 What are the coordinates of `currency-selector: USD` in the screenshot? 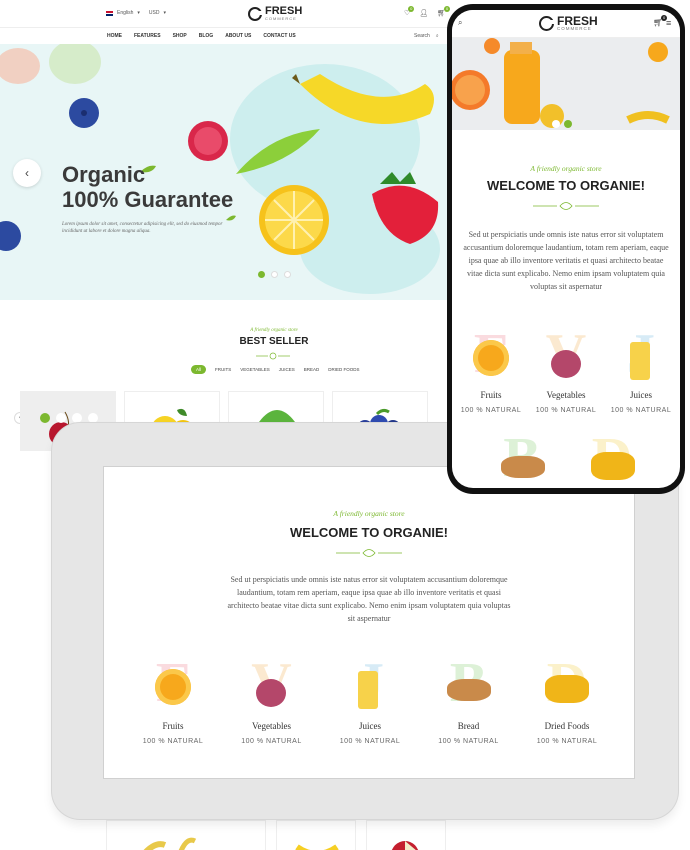 It's located at (154, 13).